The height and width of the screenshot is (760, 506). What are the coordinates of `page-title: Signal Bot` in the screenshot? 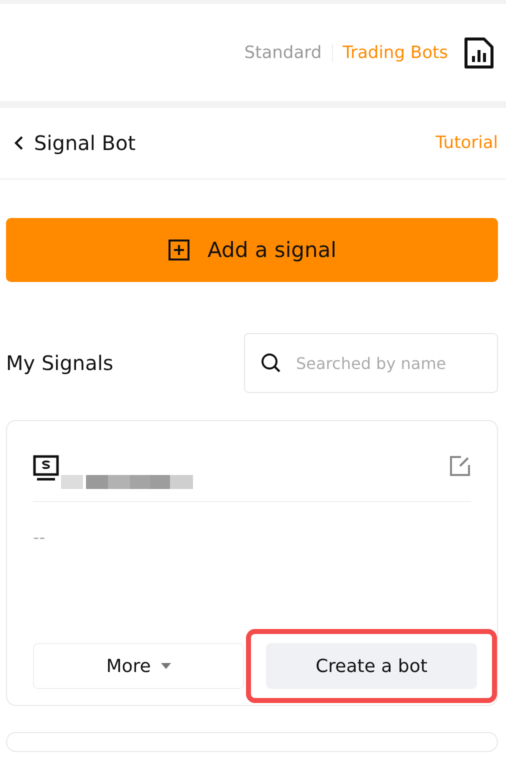 It's located at (85, 143).